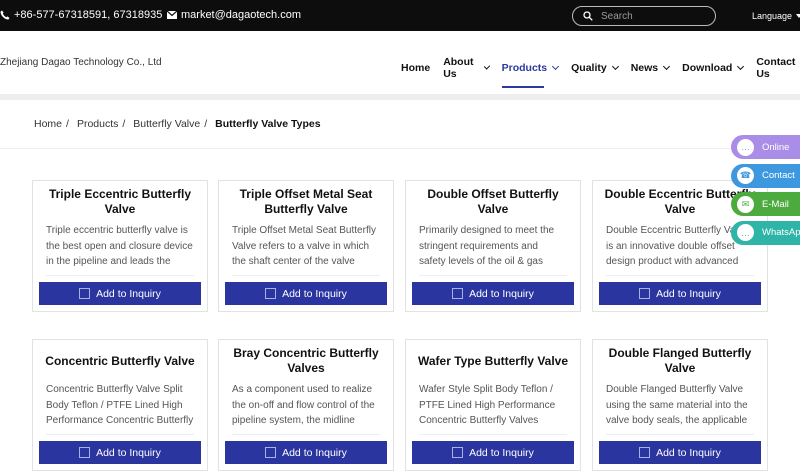  Describe the element at coordinates (651, 16) in the screenshot. I see `search-input` at that location.